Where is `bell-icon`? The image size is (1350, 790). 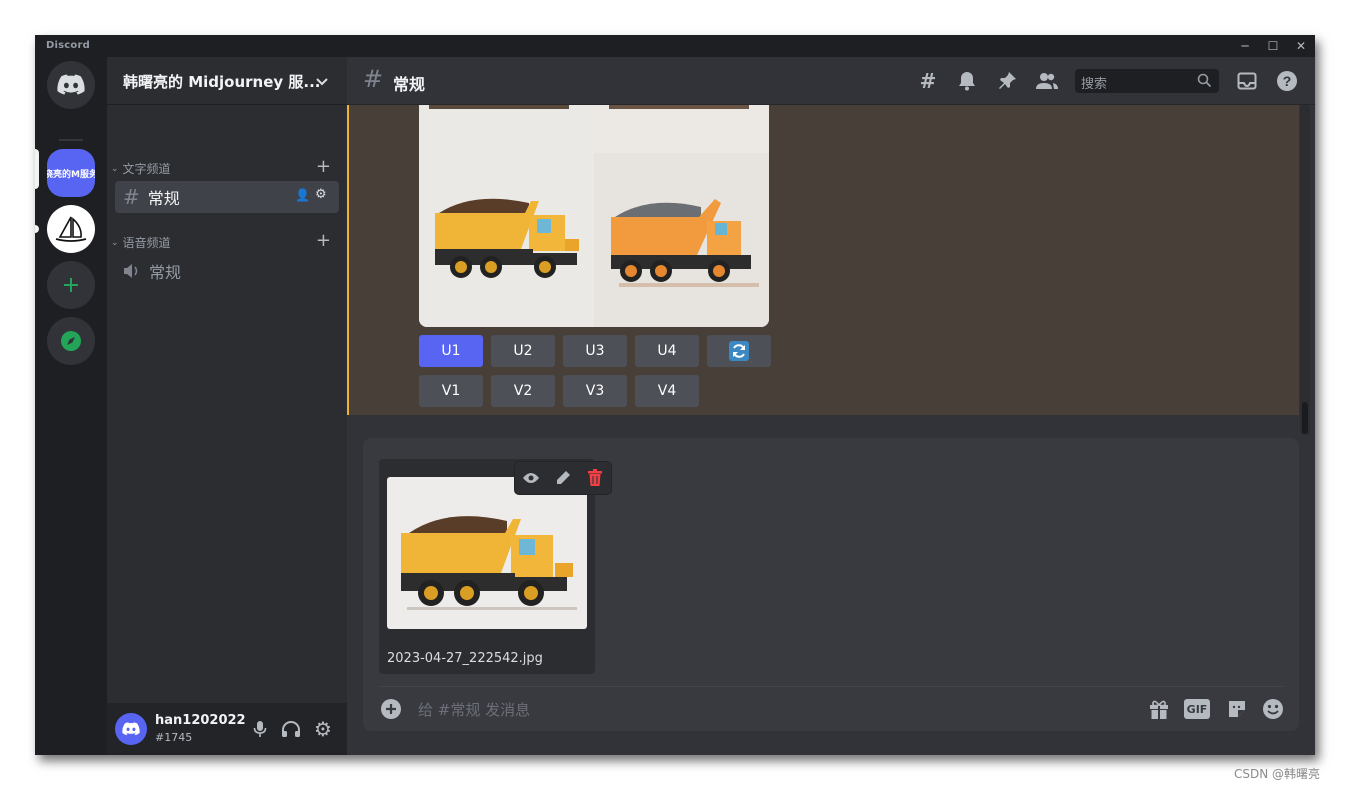 bell-icon is located at coordinates (967, 81).